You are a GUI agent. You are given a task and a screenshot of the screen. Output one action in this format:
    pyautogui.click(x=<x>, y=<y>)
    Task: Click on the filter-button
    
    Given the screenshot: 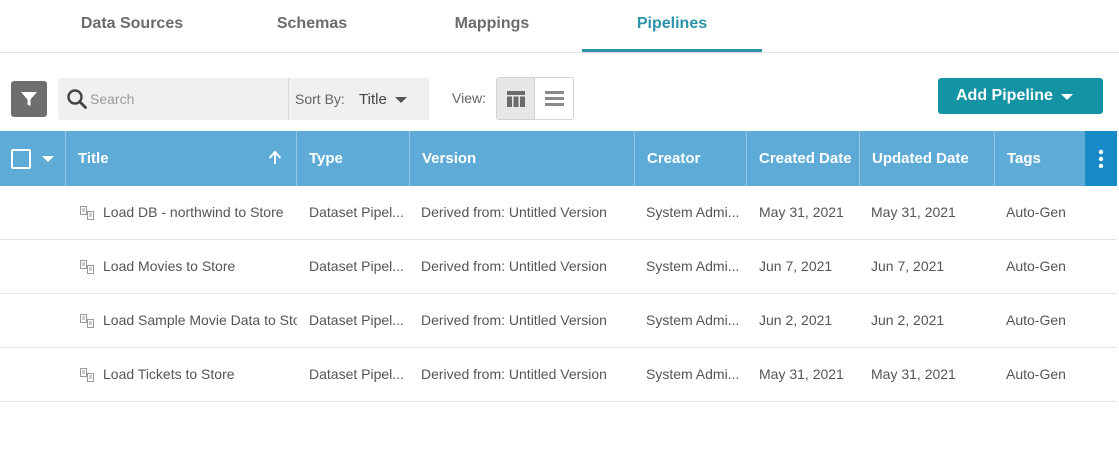 What is the action you would take?
    pyautogui.click(x=29, y=99)
    